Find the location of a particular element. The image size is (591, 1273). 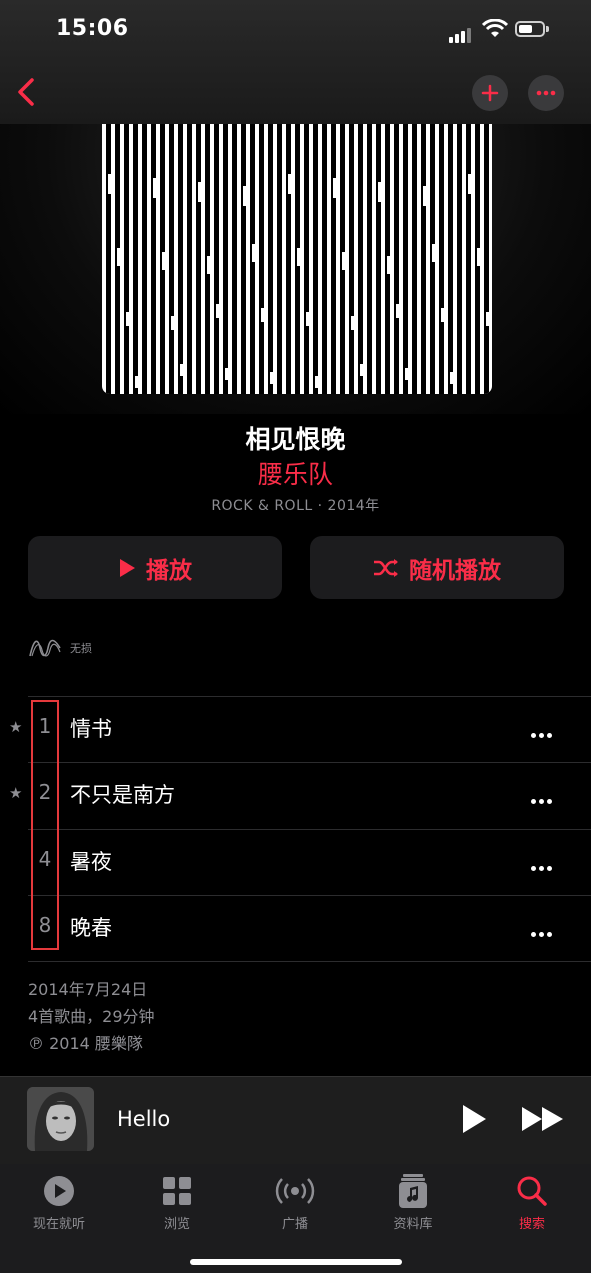

copyright: ℗ 2014 腰樂隊 is located at coordinates (85, 1043).